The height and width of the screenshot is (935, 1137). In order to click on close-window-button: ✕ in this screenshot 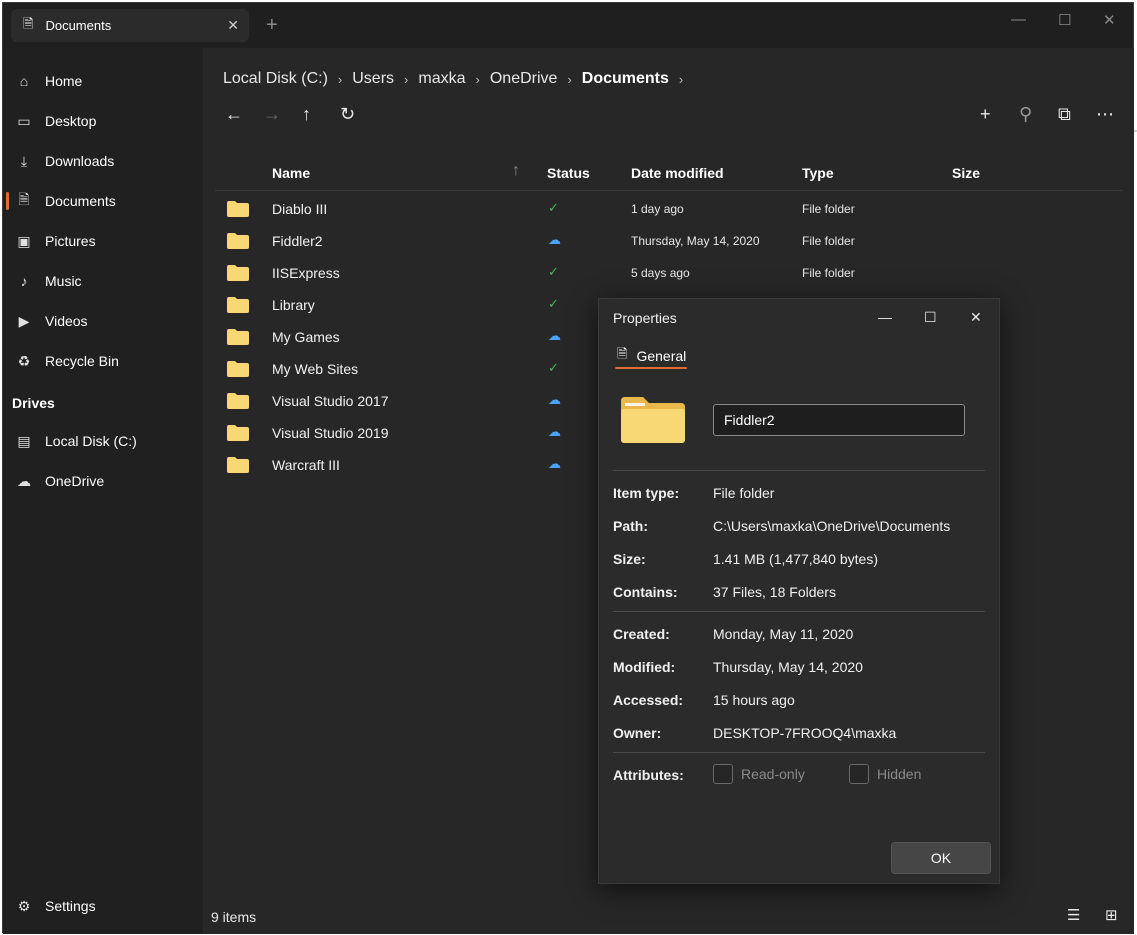, I will do `click(1109, 20)`.